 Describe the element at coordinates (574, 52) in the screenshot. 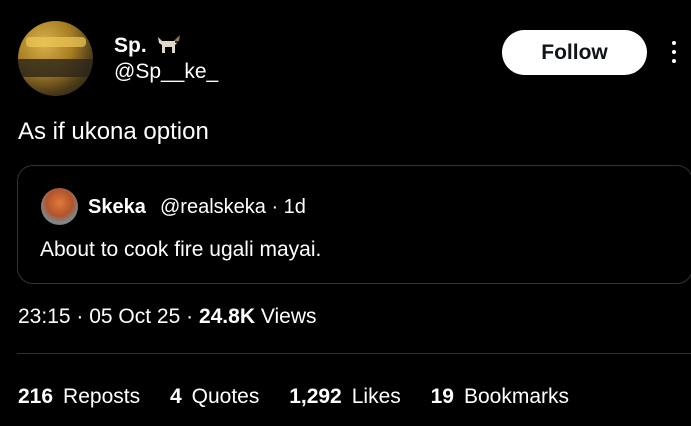

I see `follow-button: Follow` at that location.